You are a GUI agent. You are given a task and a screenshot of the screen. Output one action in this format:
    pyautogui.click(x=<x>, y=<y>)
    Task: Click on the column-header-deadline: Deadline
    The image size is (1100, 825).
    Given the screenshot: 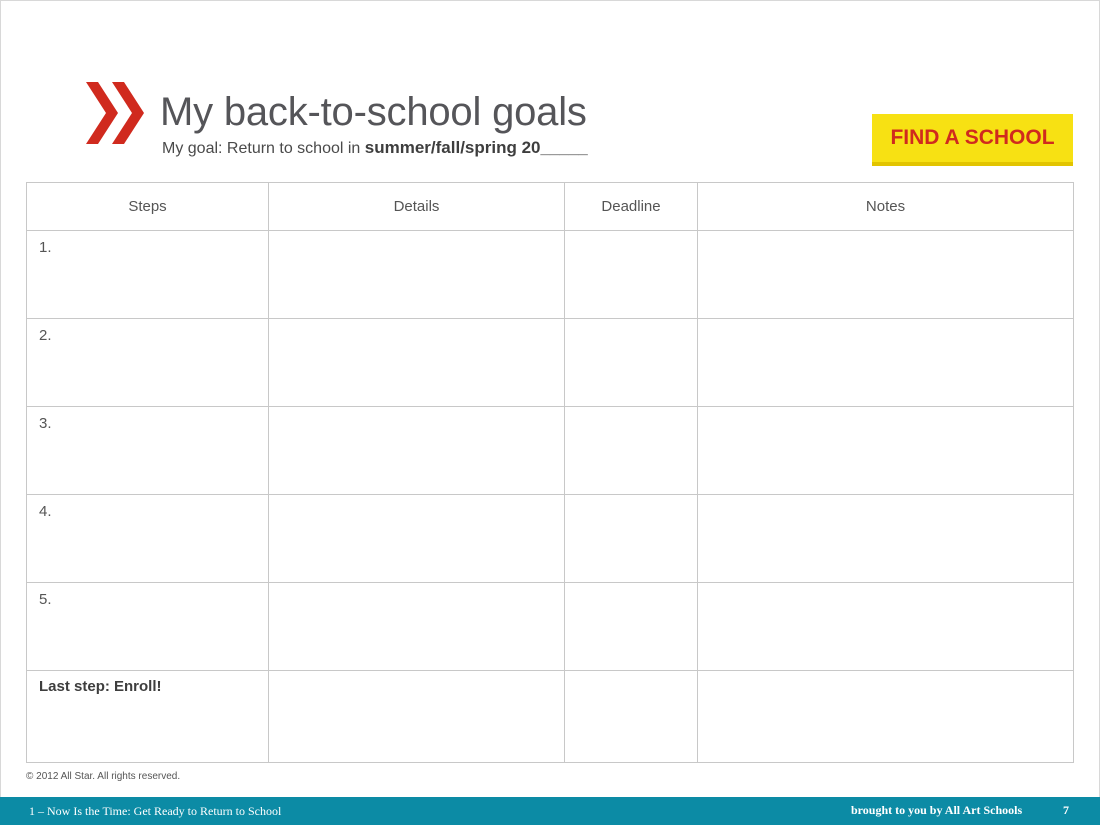 What is the action you would take?
    pyautogui.click(x=631, y=206)
    